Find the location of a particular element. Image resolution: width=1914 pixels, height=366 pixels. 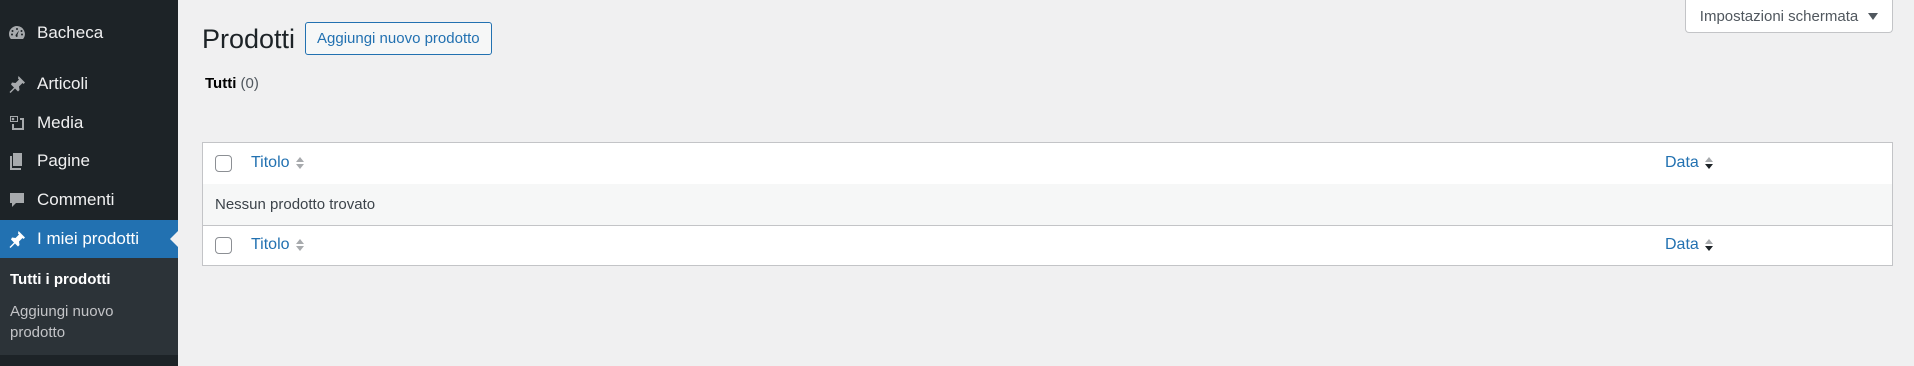

pages-icon is located at coordinates (17, 161).